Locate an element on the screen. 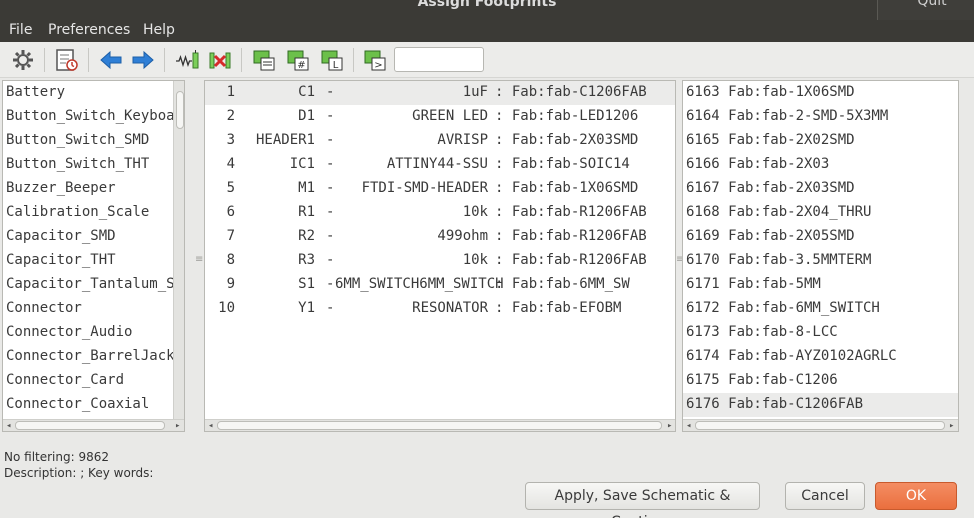  filter-text-input is located at coordinates (439, 59).